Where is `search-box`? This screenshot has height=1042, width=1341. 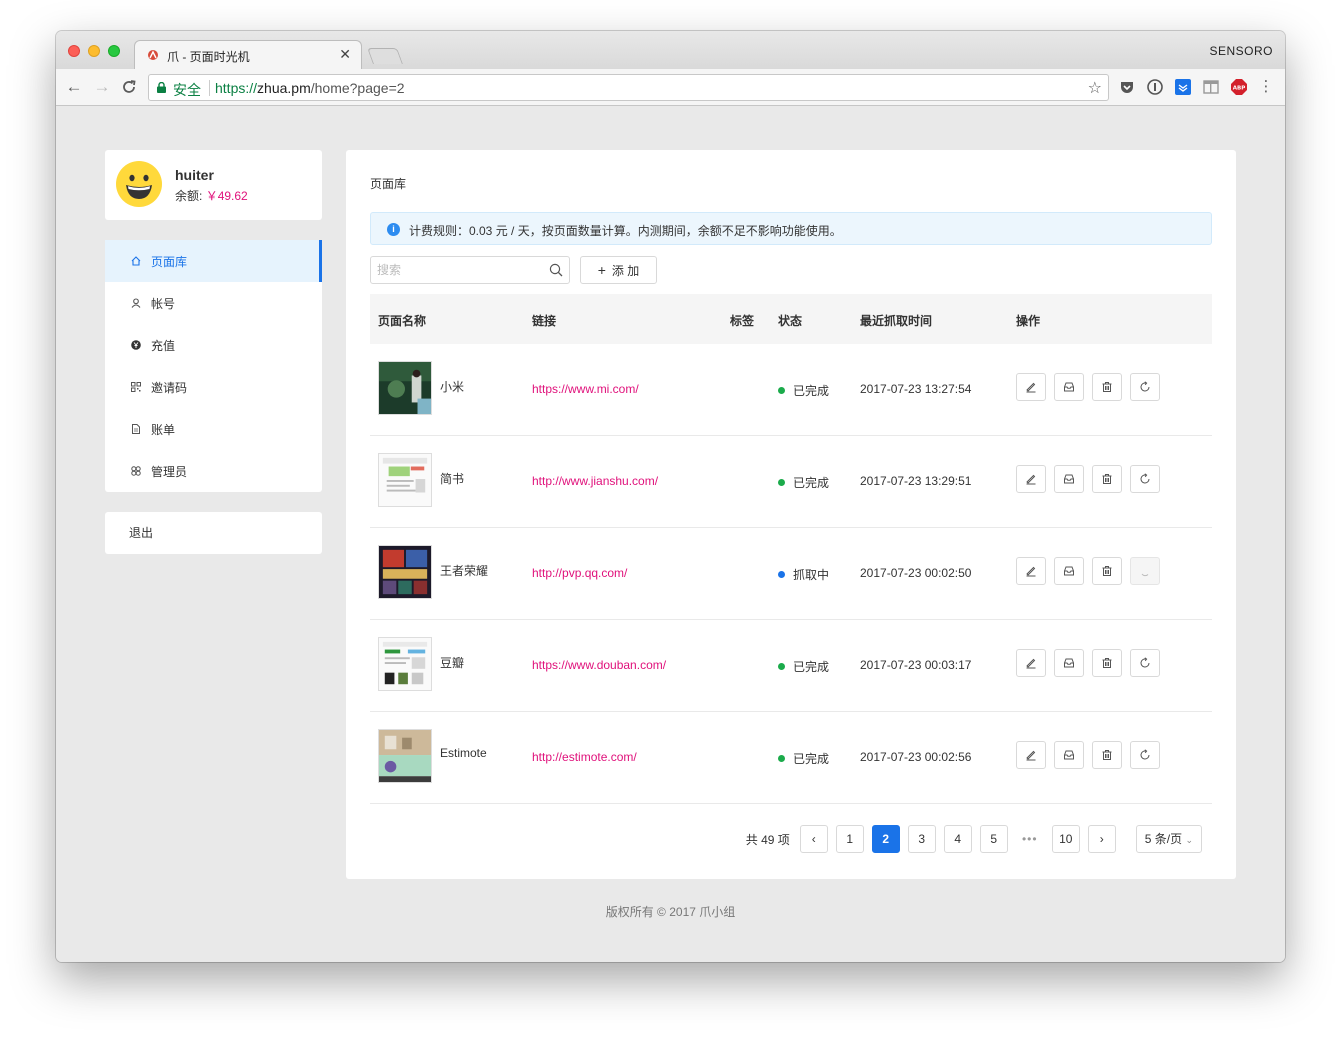
search-box is located at coordinates (470, 270).